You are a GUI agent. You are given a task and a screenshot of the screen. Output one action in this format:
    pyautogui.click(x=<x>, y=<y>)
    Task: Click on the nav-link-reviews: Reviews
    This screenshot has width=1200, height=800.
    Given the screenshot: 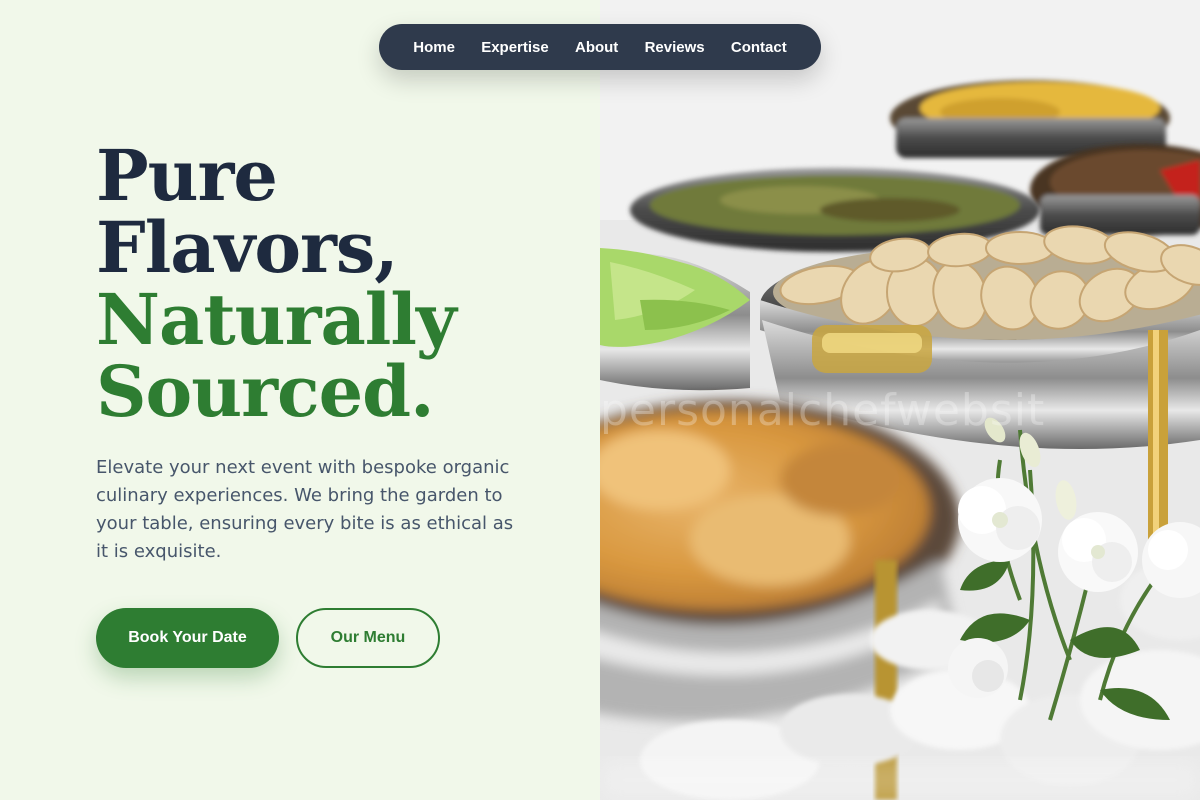 What is the action you would take?
    pyautogui.click(x=675, y=47)
    